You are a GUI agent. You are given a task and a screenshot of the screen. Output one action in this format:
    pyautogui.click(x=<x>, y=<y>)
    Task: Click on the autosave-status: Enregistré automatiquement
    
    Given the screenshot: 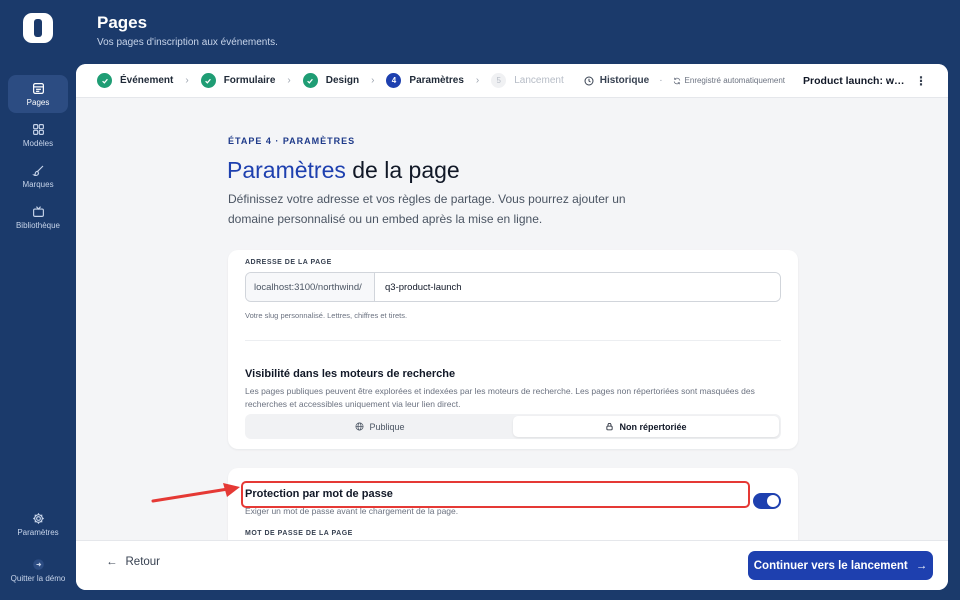 What is the action you would take?
    pyautogui.click(x=729, y=80)
    